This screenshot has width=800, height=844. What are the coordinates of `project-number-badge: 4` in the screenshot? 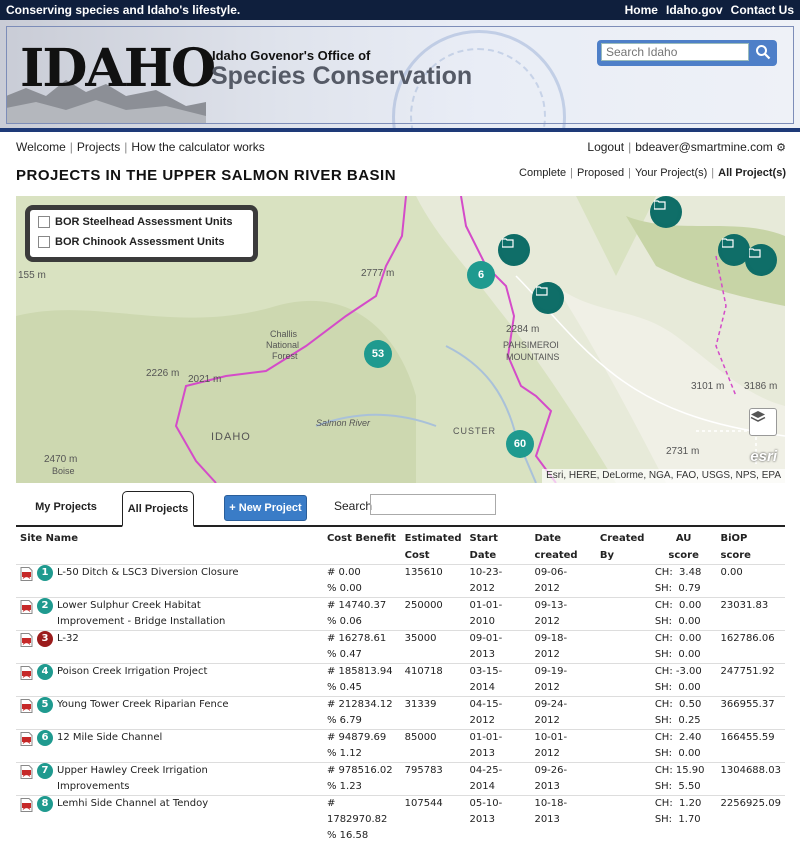 It's located at (45, 672).